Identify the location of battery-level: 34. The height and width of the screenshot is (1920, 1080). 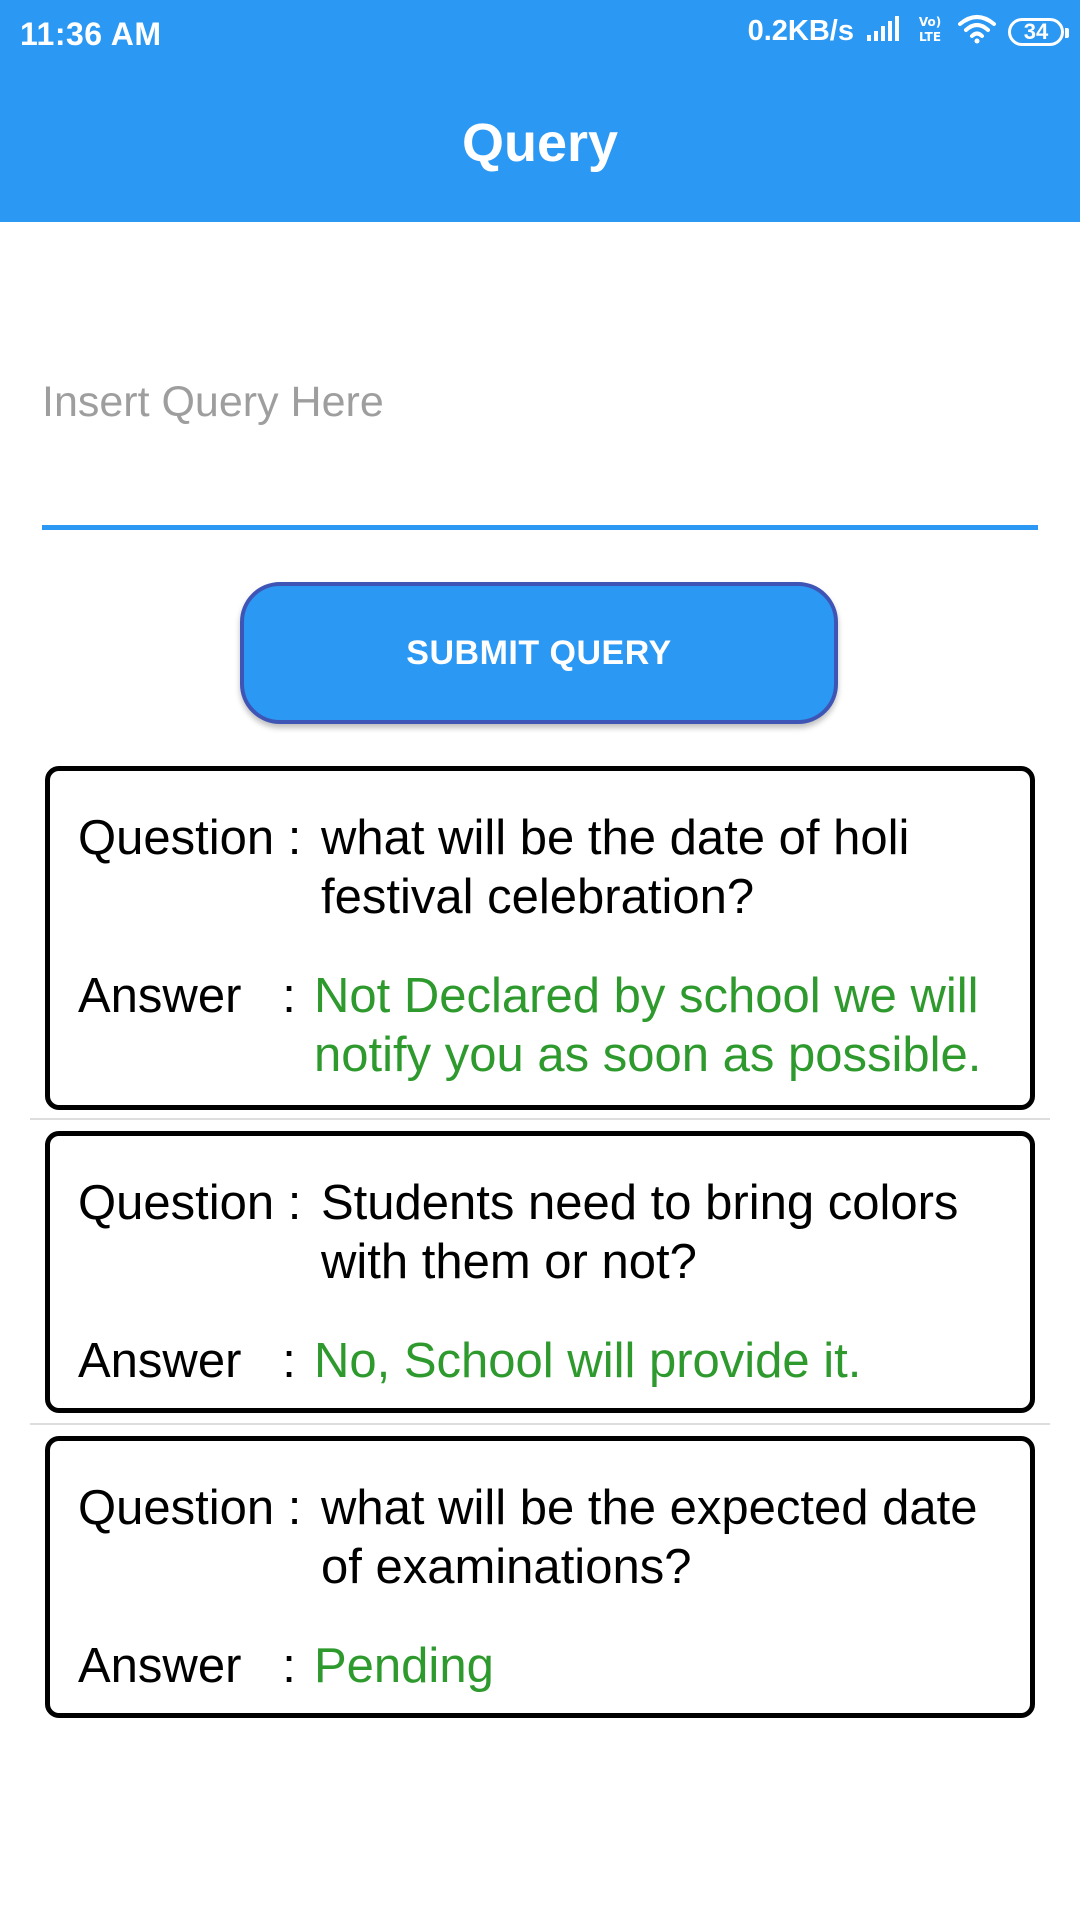
(1036, 31).